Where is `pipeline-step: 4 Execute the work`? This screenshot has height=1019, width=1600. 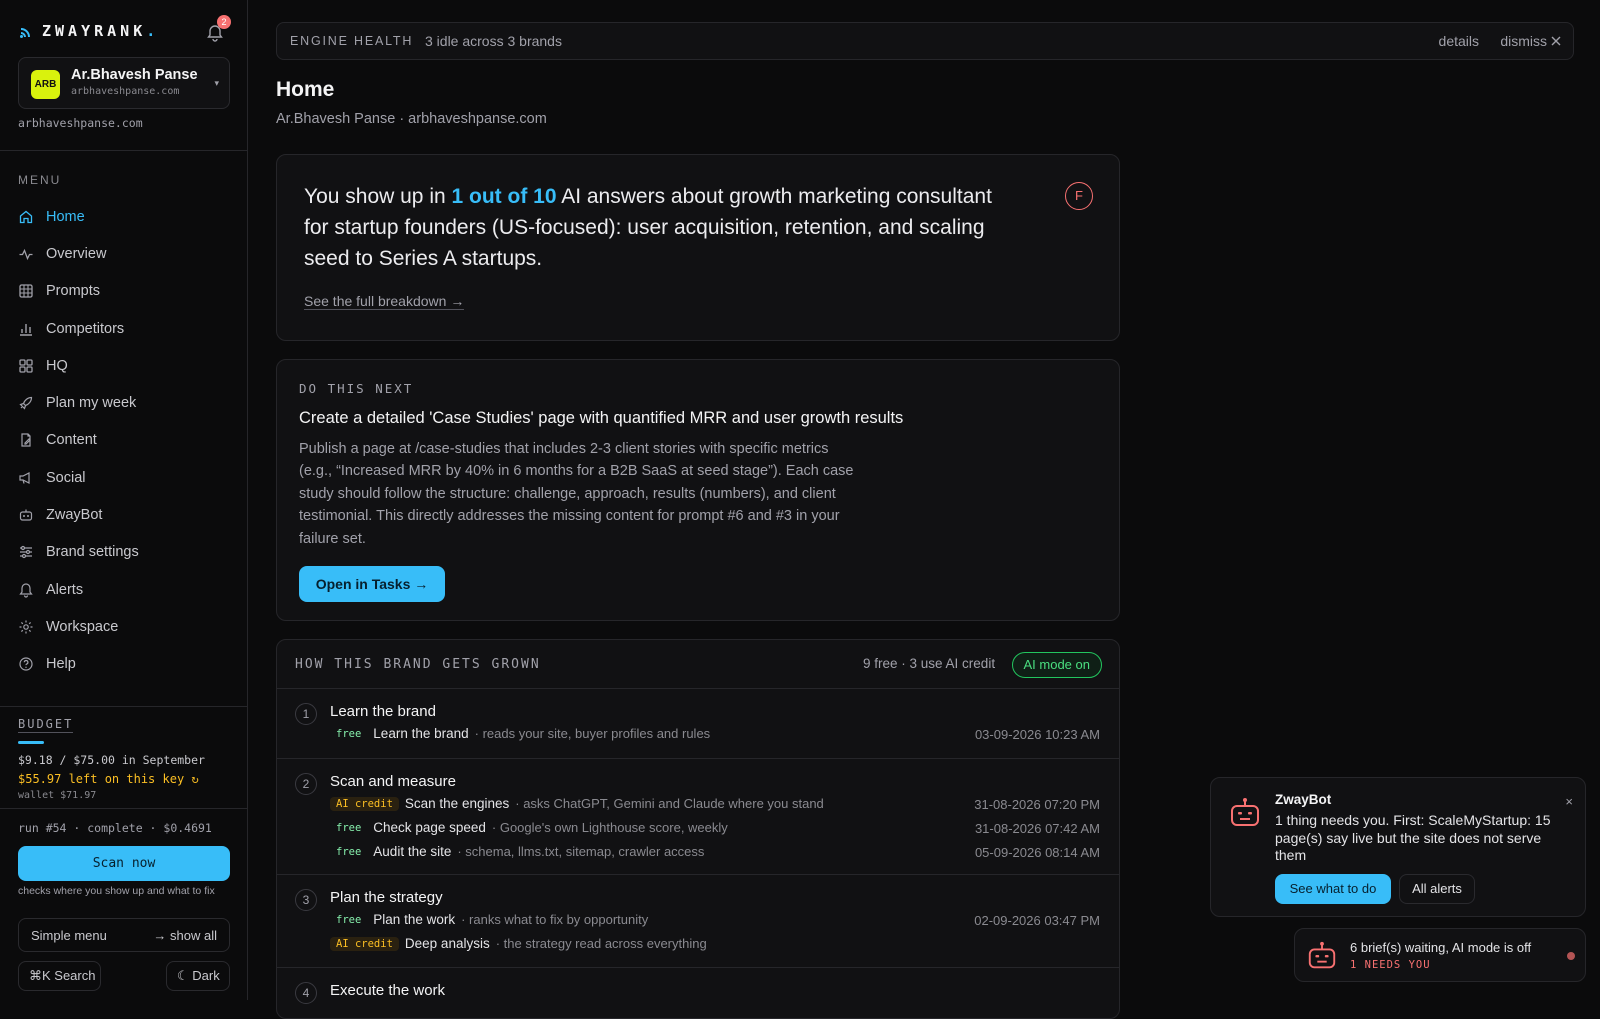 pipeline-step: 4 Execute the work is located at coordinates (698, 993).